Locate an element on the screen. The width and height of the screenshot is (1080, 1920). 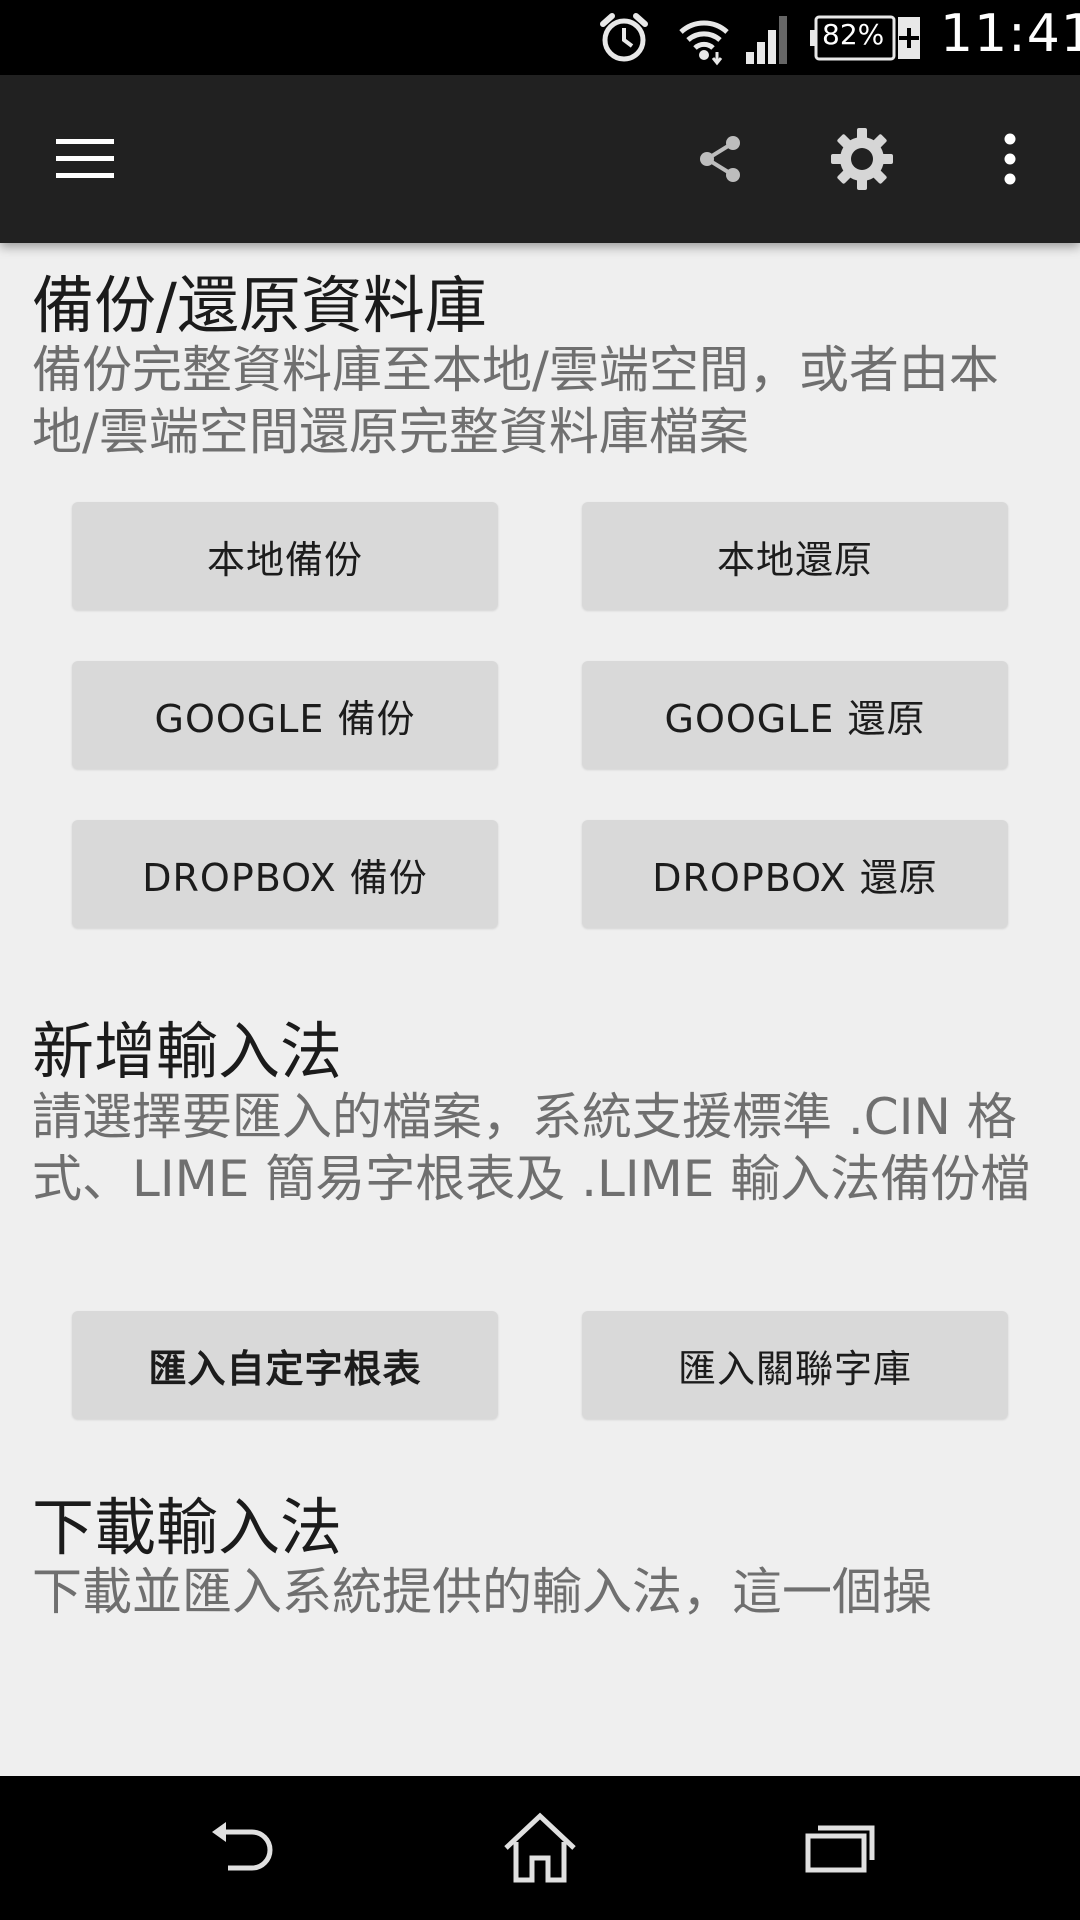
local-restore-button: 本地還原 is located at coordinates (795, 556).